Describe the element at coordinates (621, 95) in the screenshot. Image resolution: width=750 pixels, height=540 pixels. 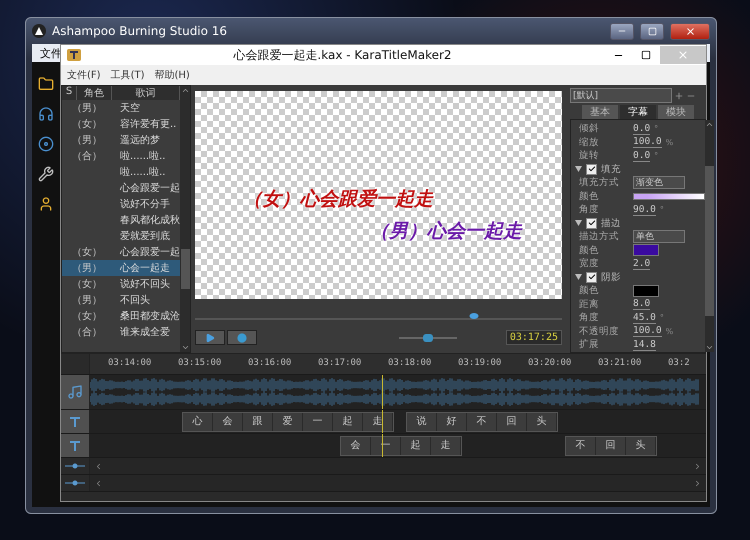
I see `preset-dropdown: [默认]` at that location.